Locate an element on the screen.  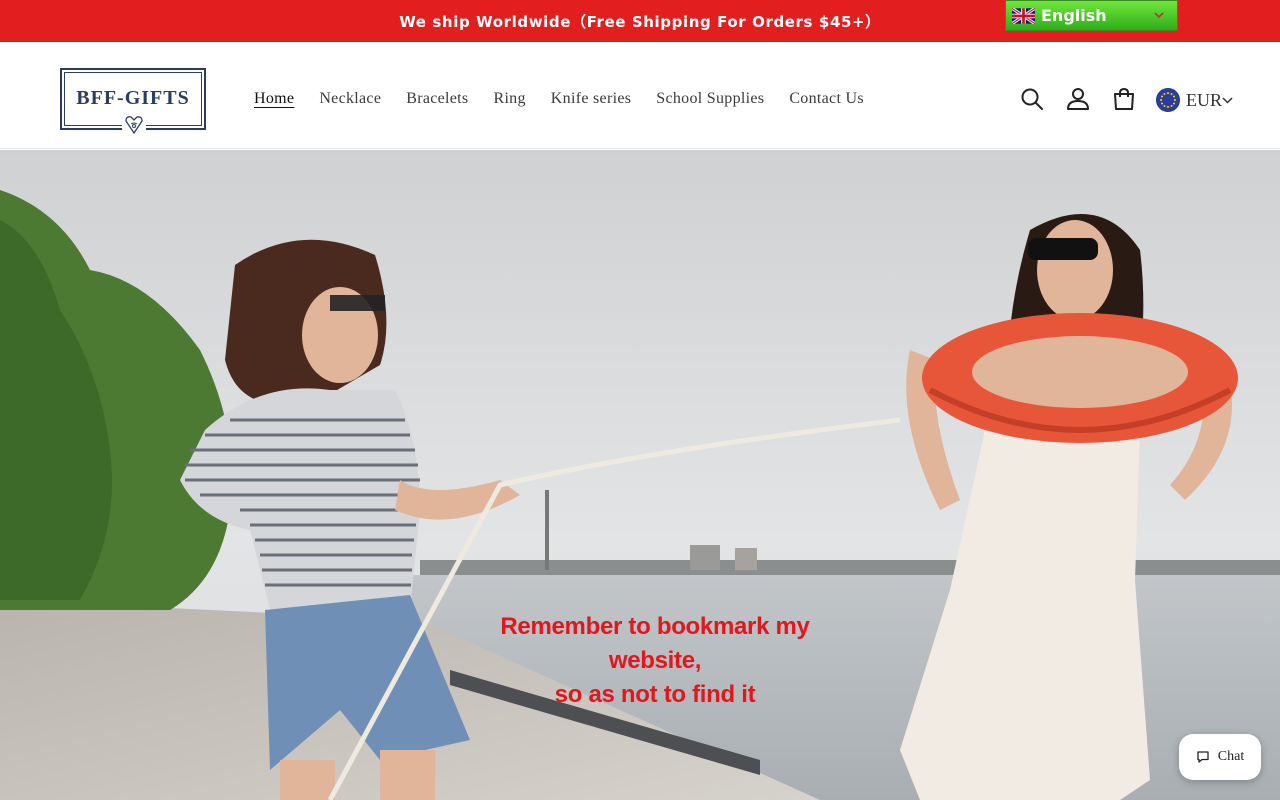
nav-ring: Ring is located at coordinates (509, 99).